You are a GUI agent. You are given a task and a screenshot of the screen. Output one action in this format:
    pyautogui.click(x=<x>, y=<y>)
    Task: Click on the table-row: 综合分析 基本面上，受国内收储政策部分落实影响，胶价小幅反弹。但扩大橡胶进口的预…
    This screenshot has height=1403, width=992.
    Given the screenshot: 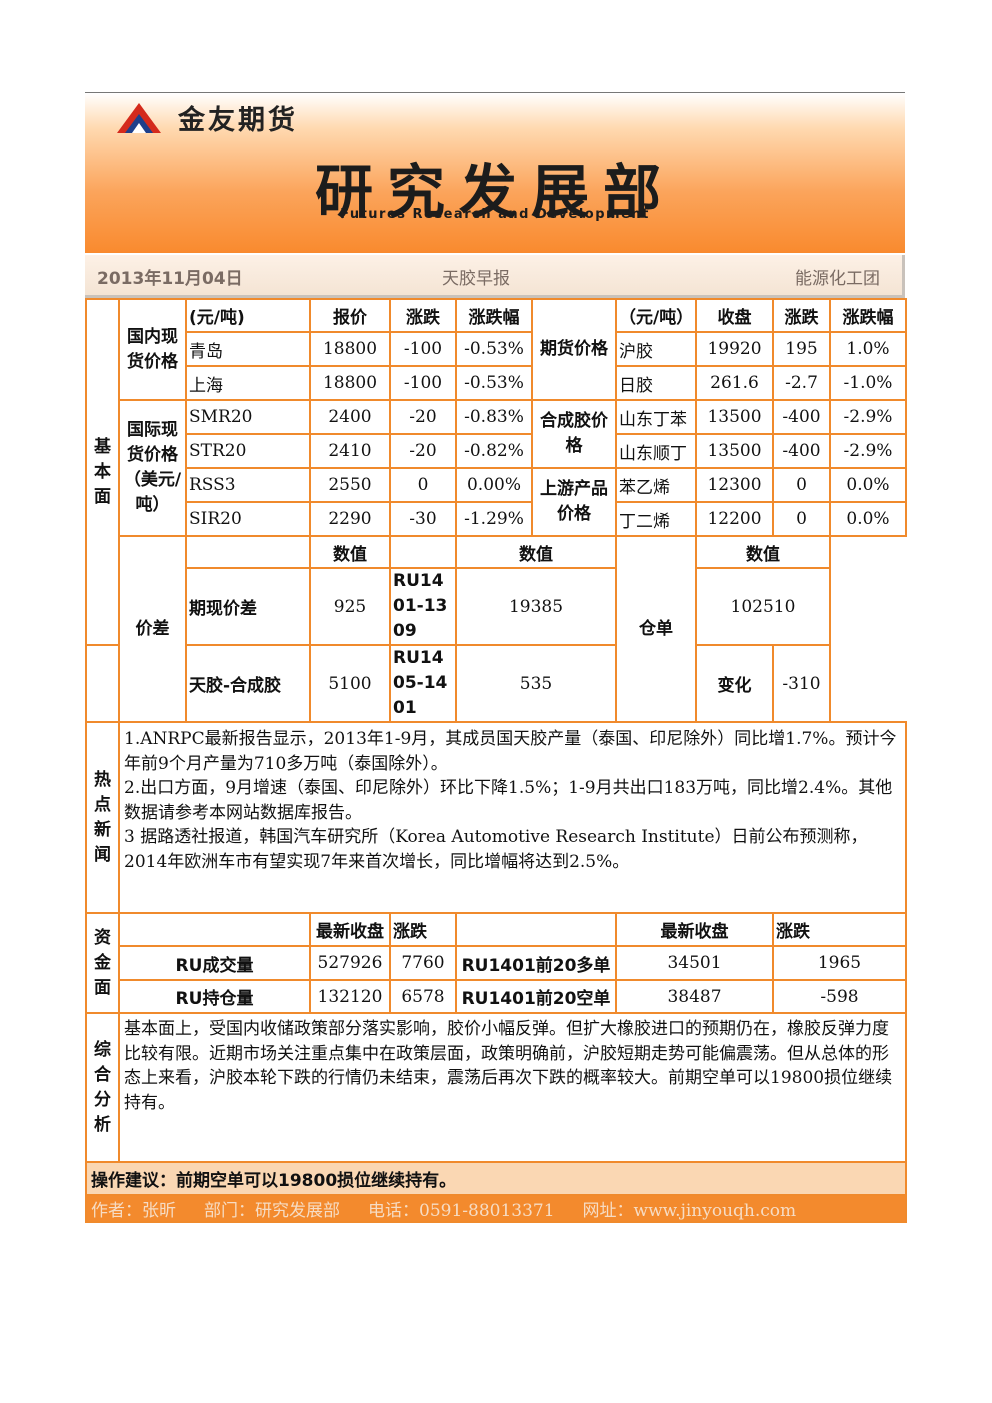 What is the action you would take?
    pyautogui.click(x=496, y=1087)
    